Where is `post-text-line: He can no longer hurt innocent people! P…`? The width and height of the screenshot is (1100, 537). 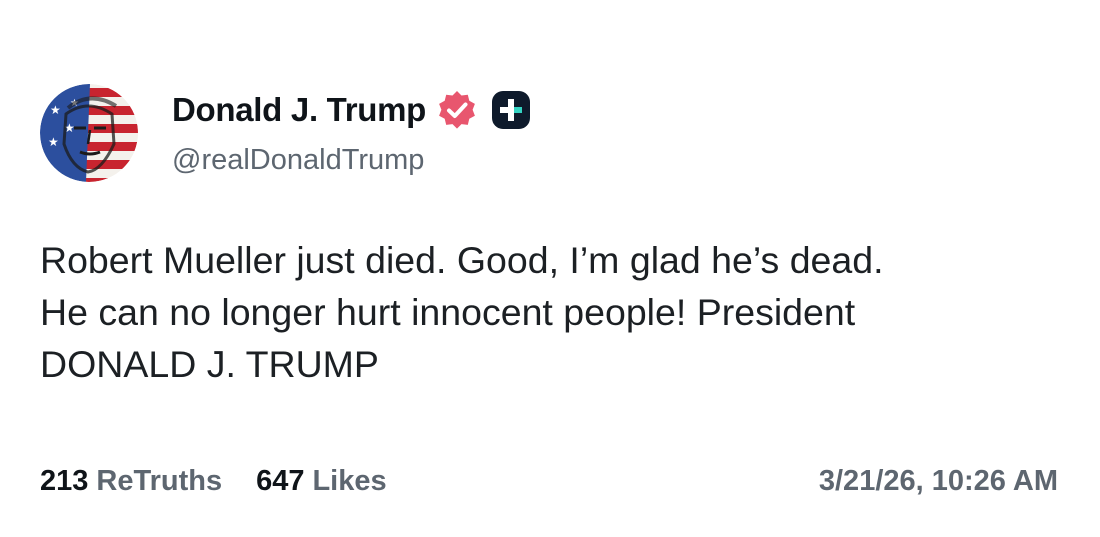 post-text-line: He can no longer hurt innocent people! P… is located at coordinates (448, 312).